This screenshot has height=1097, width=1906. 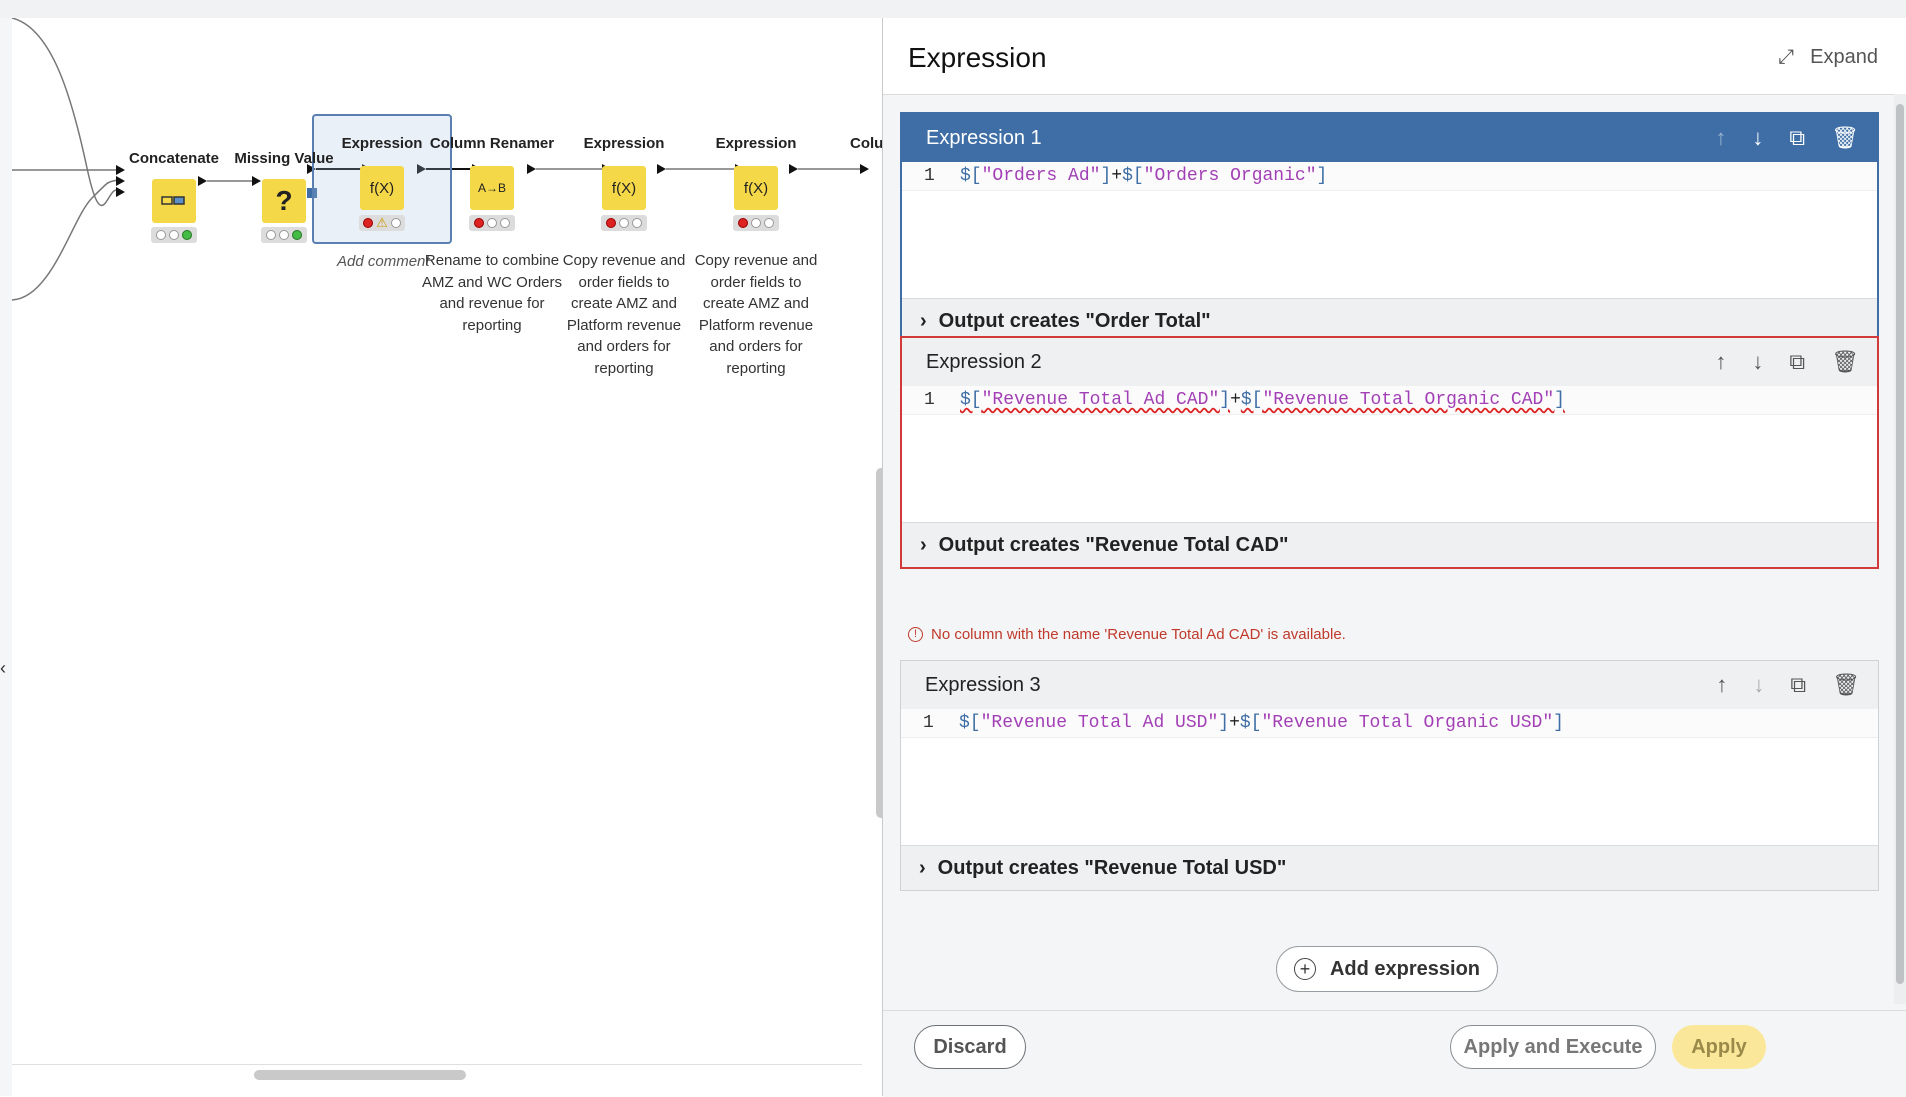 What do you see at coordinates (492, 143) in the screenshot?
I see `node-title-column-renamer: Column Renamer` at bounding box center [492, 143].